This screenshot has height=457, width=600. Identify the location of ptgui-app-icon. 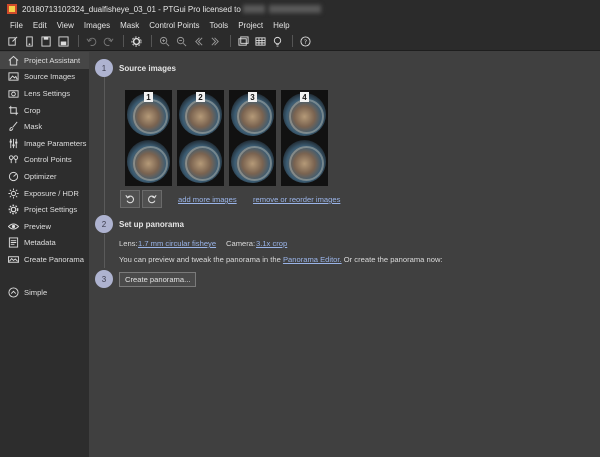
(12, 9).